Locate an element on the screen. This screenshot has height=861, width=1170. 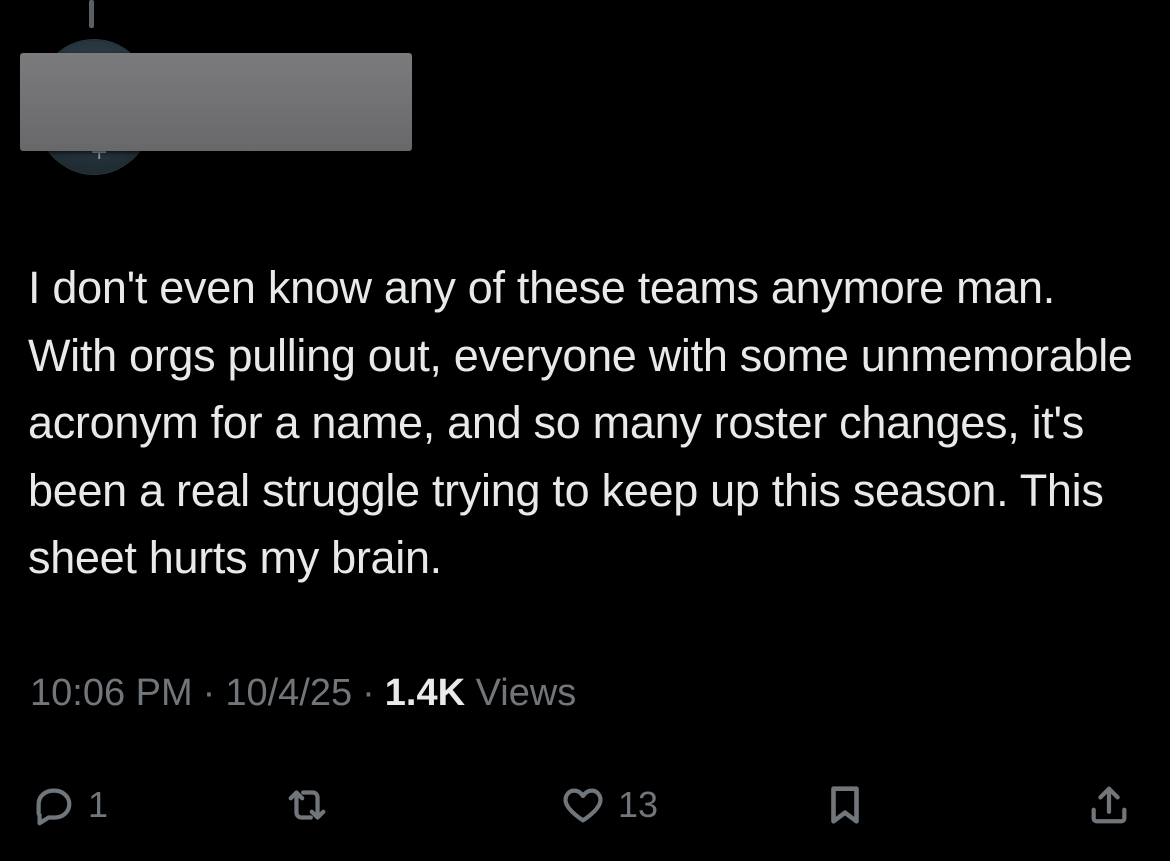
retweet-button is located at coordinates (307, 805).